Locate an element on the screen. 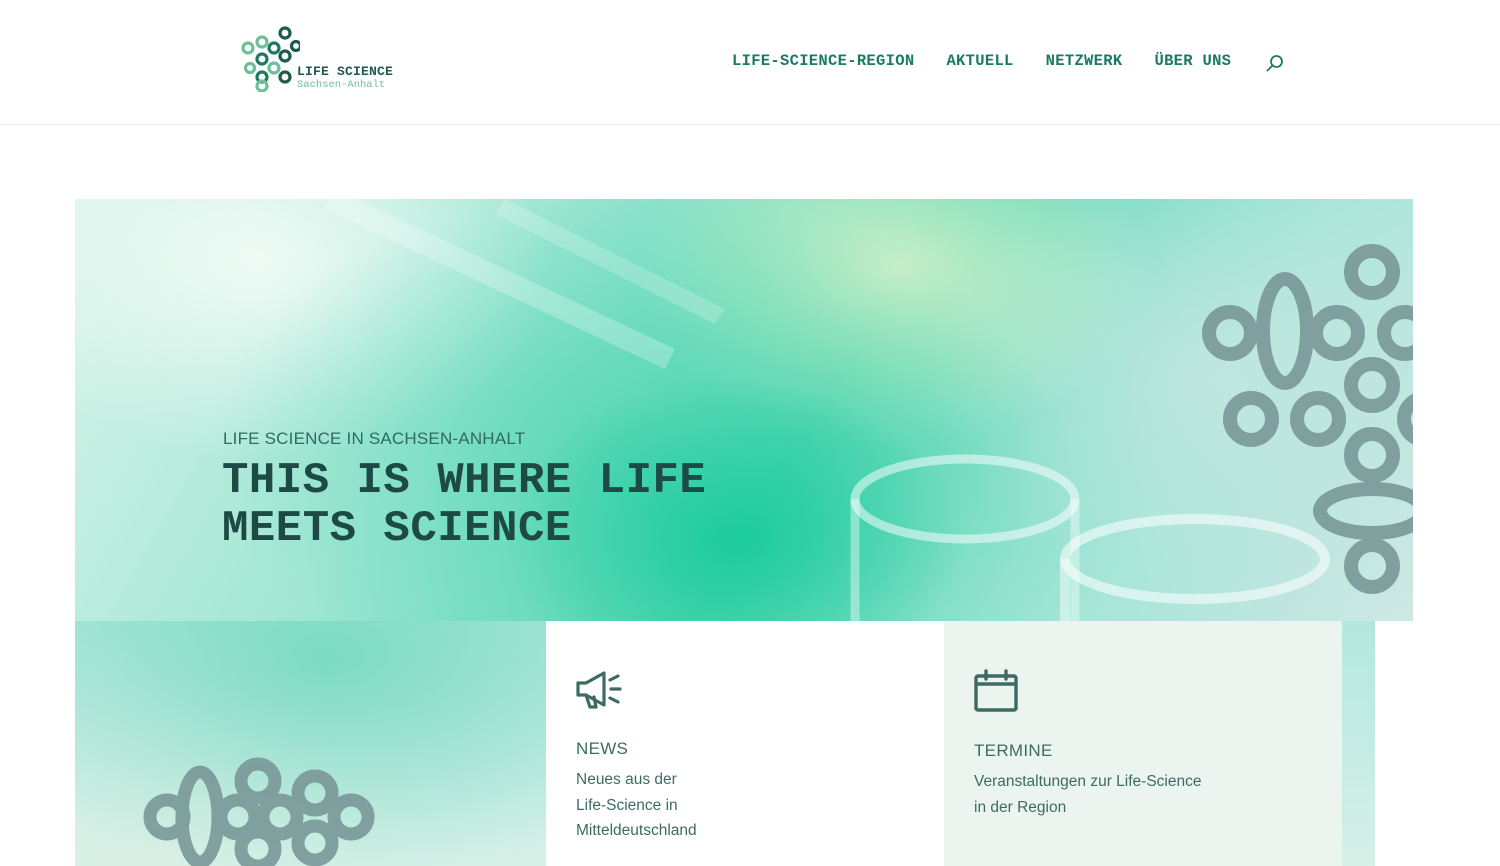 The image size is (1500, 866). site-logo: LIFE SCIENCE Sachsen-Anhalt is located at coordinates (320, 59).